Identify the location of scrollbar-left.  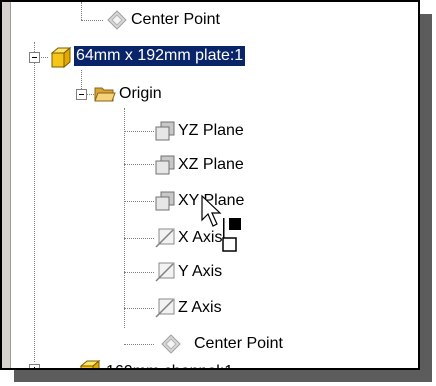
(6, 185).